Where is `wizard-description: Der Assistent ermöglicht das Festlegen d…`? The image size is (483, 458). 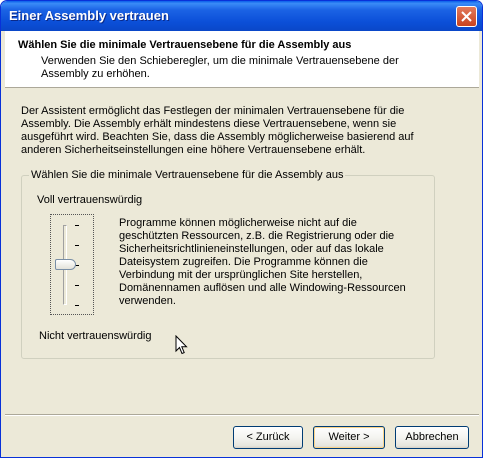
wizard-description: Der Assistent ermöglicht das Festlegen d… is located at coordinates (217, 130).